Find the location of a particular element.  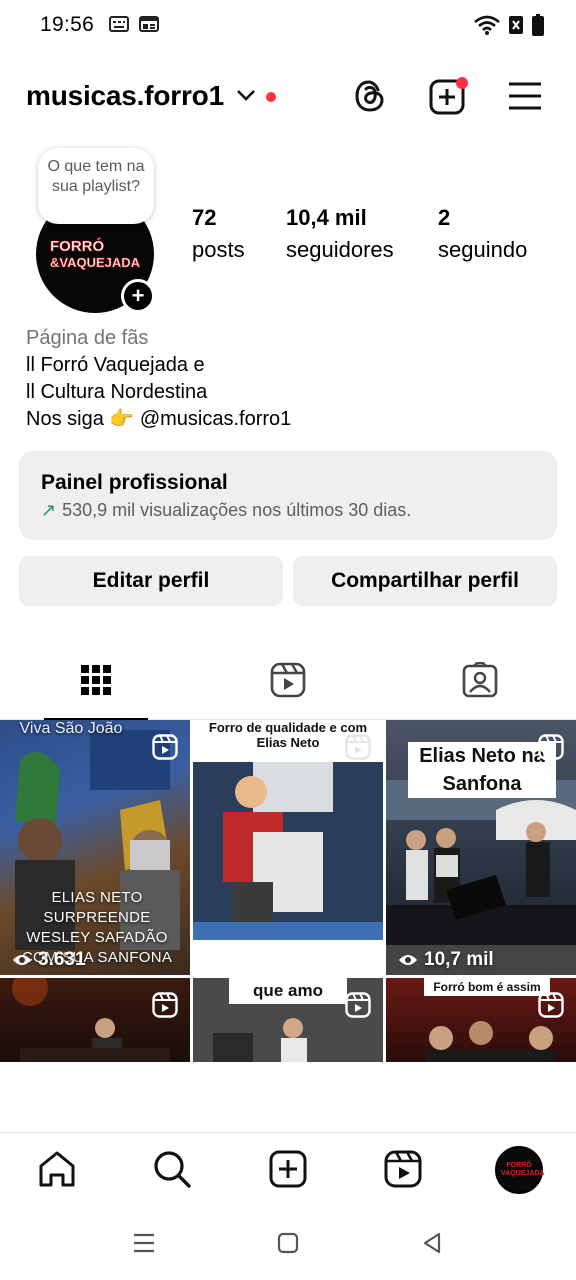

edit-profile-button: Editar perfil is located at coordinates (151, 581).